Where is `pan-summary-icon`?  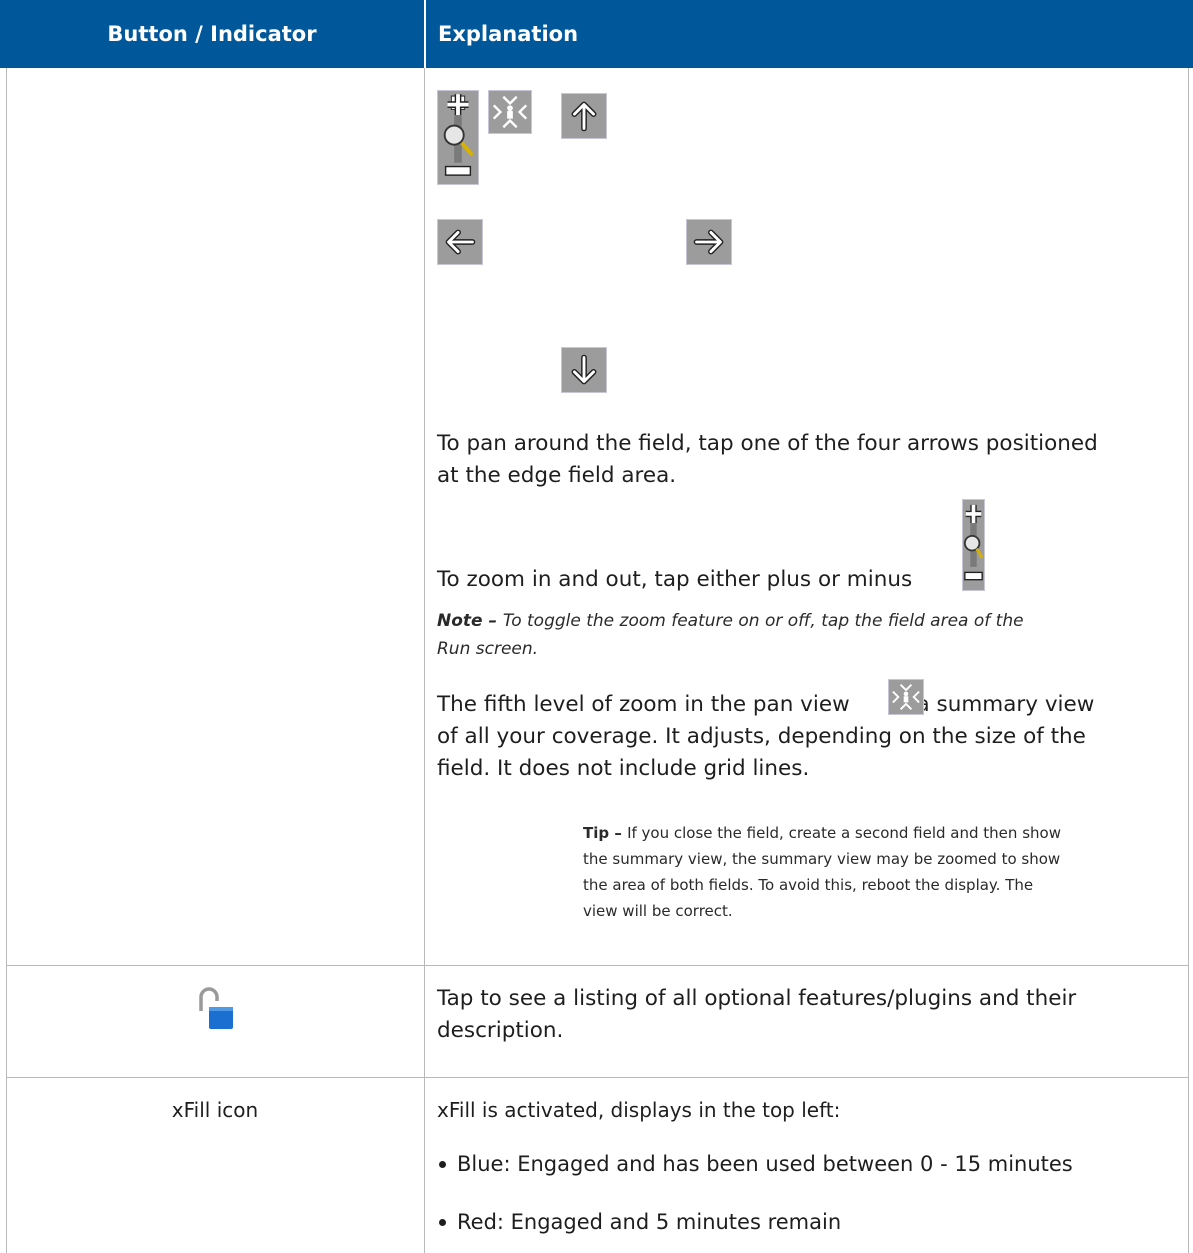
pan-summary-icon is located at coordinates (510, 112).